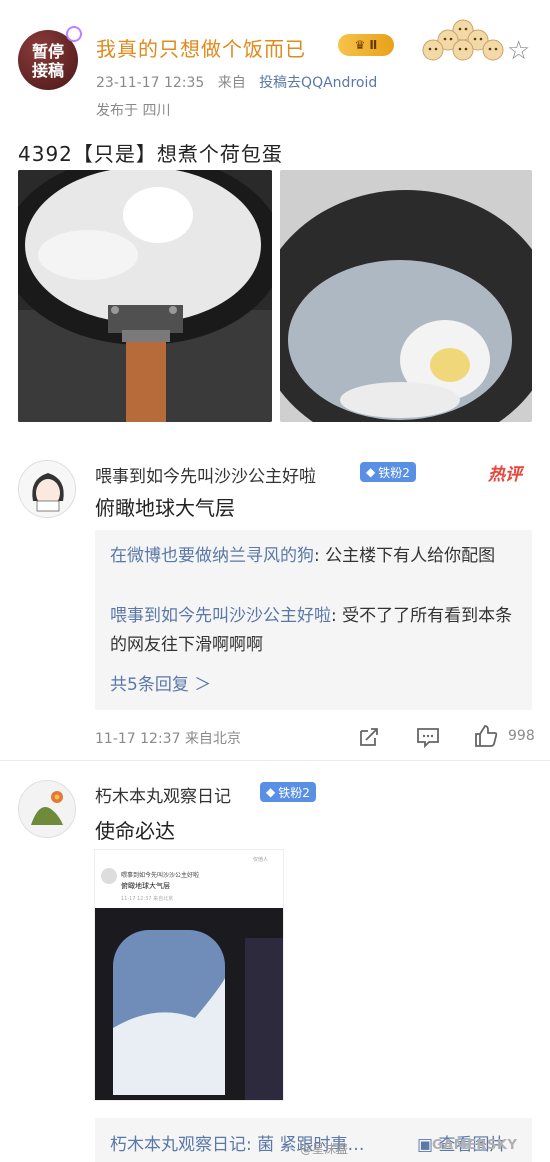  I want to click on comment-username: 喂事到如今先叫沙沙公主好啦, so click(205, 474).